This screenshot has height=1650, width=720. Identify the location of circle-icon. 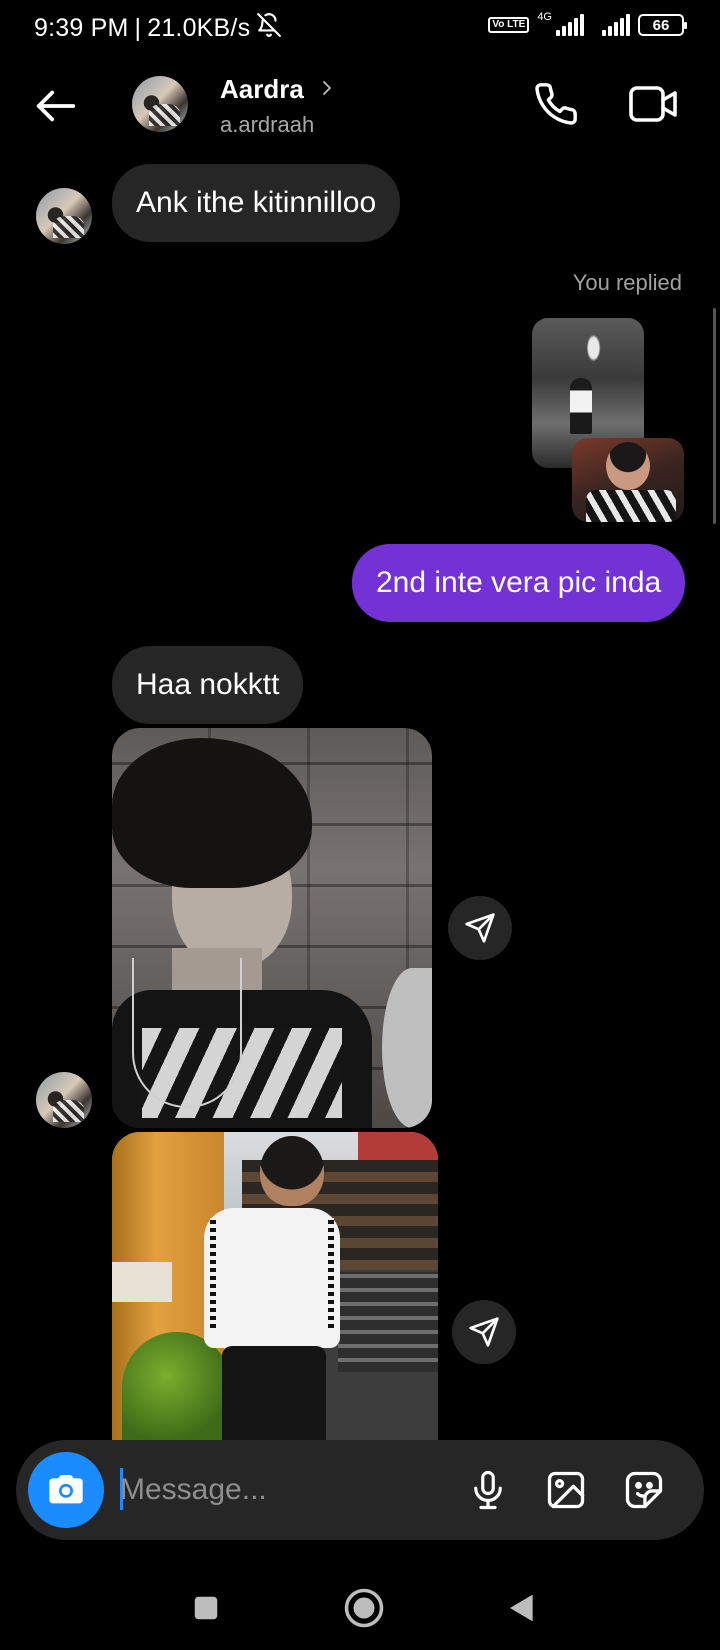
(364, 1608).